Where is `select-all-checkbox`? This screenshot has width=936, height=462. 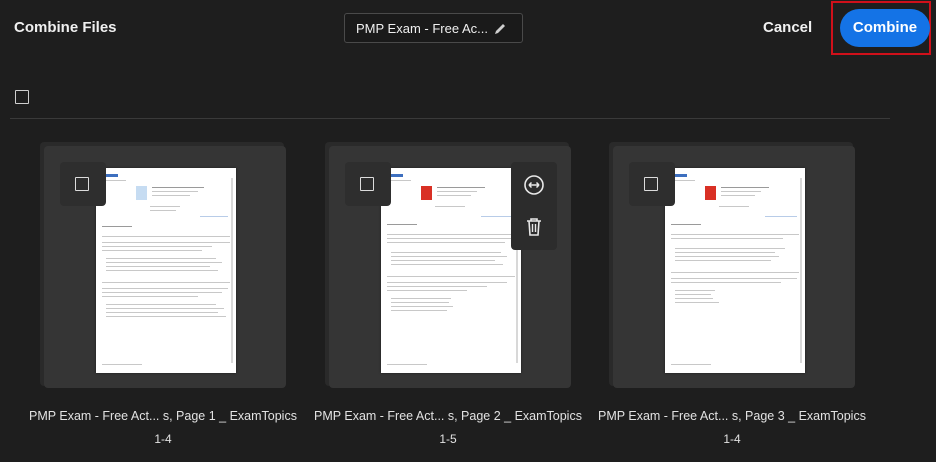 select-all-checkbox is located at coordinates (22, 97).